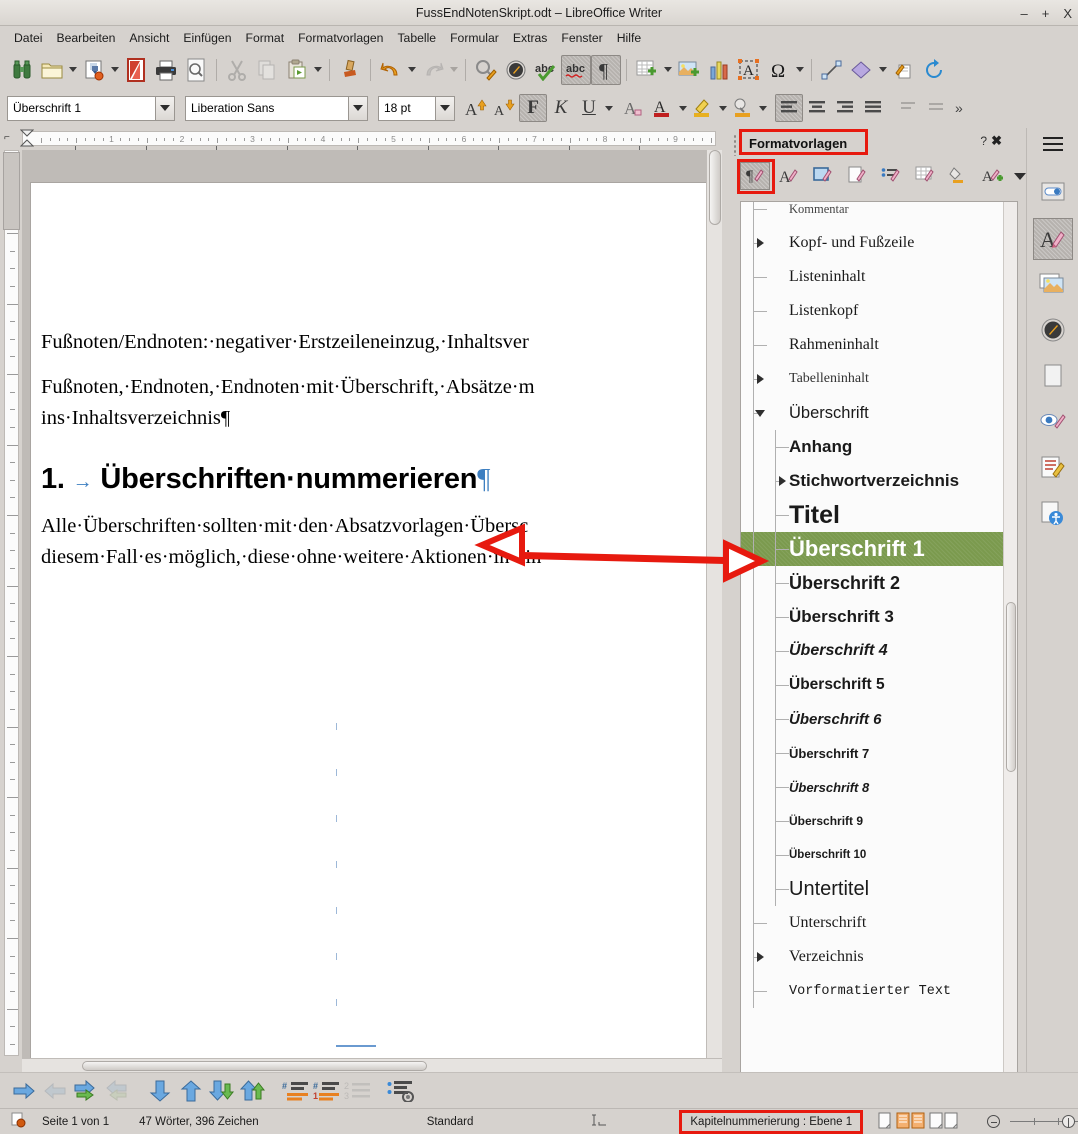 The height and width of the screenshot is (1134, 1078). I want to click on style-list-item: Vorformatierter Text, so click(872, 991).